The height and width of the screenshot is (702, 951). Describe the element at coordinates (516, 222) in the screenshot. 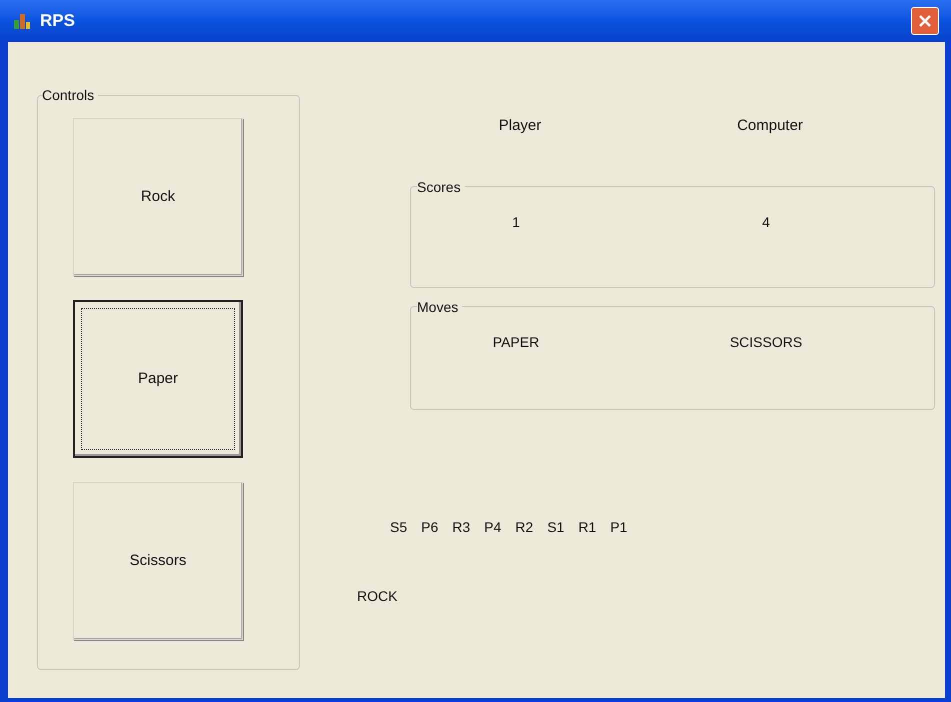

I see `value-label: 1` at that location.